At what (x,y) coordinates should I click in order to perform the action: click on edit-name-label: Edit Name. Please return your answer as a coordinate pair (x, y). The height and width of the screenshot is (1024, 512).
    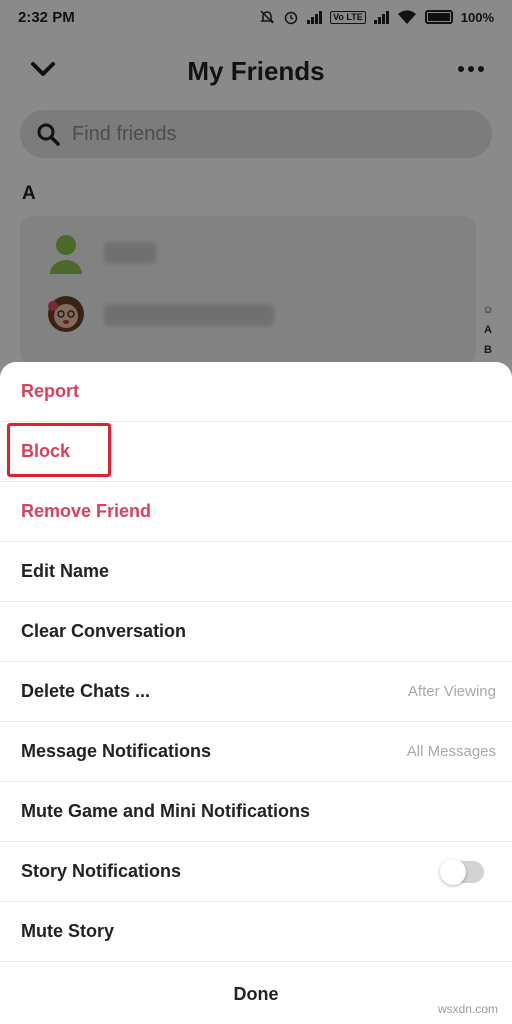
    Looking at the image, I should click on (65, 571).